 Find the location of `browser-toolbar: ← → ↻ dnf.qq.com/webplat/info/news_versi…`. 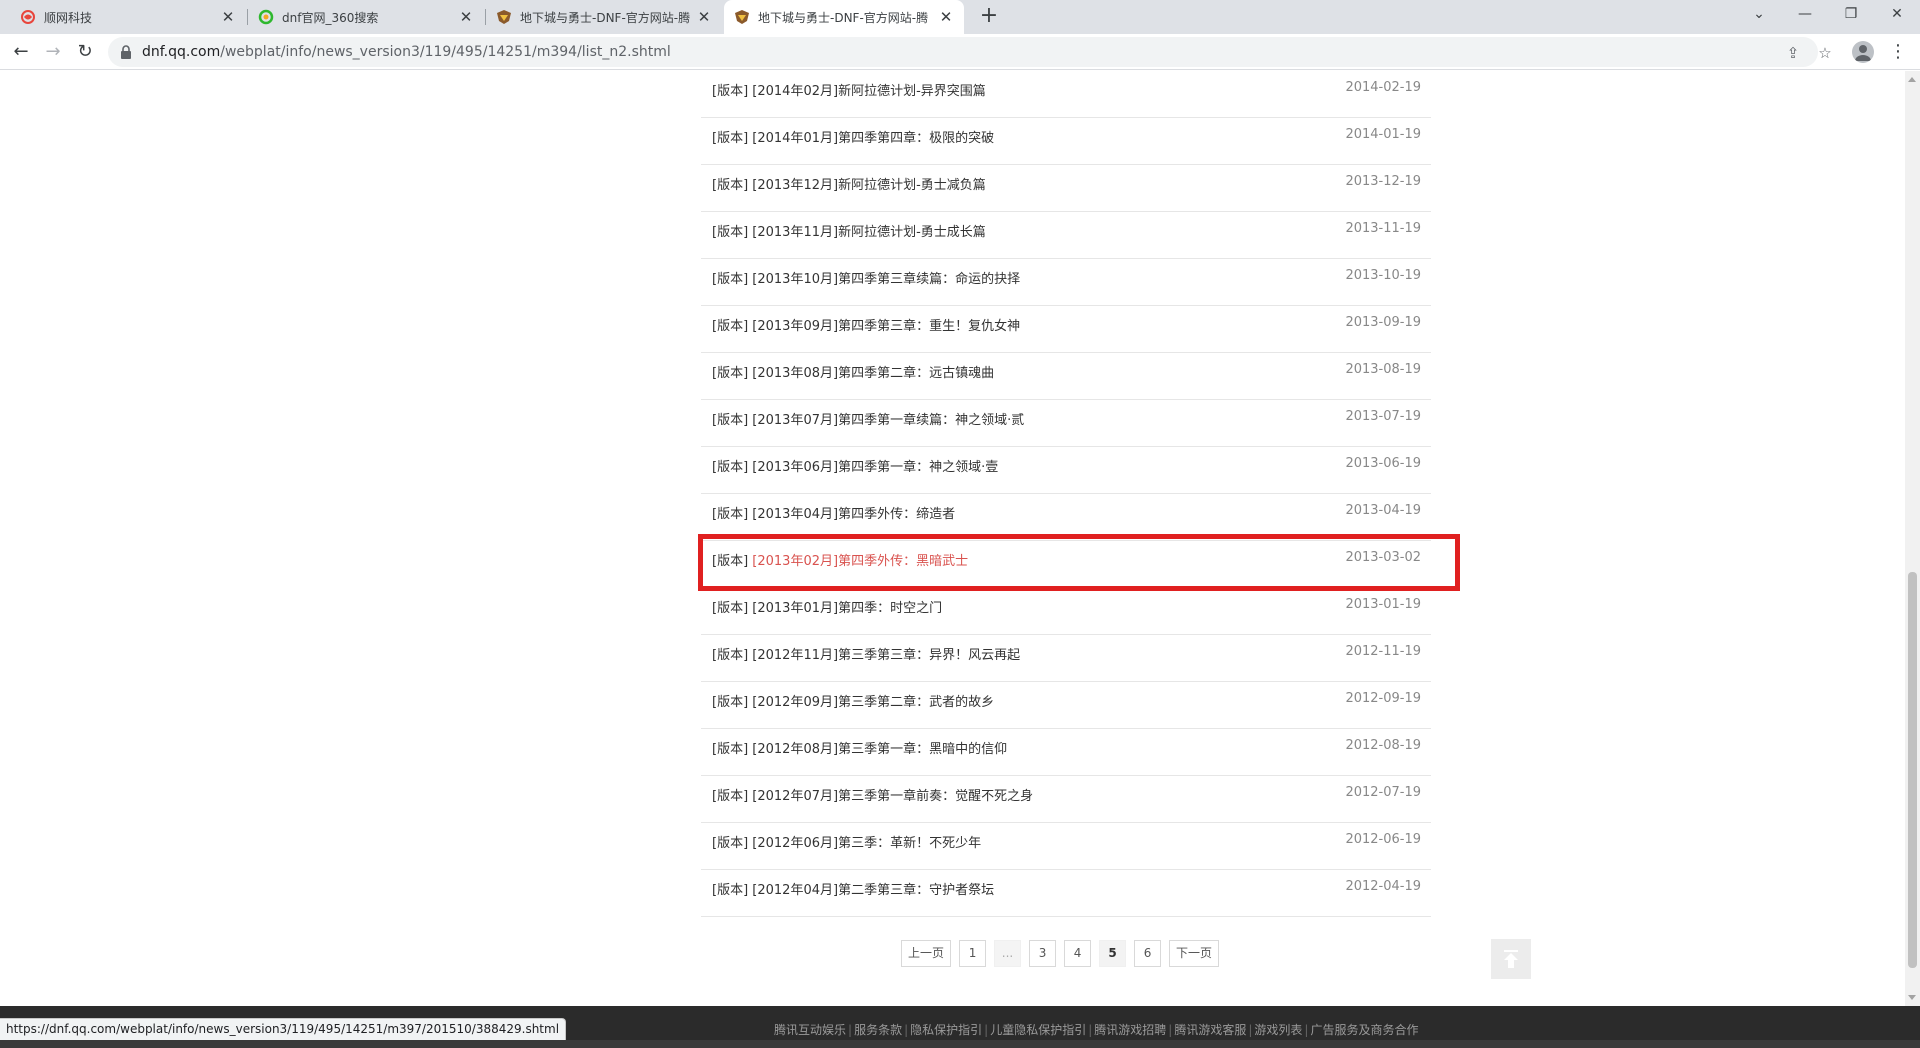

browser-toolbar: ← → ↻ dnf.qq.com/webplat/info/news_versi… is located at coordinates (960, 52).